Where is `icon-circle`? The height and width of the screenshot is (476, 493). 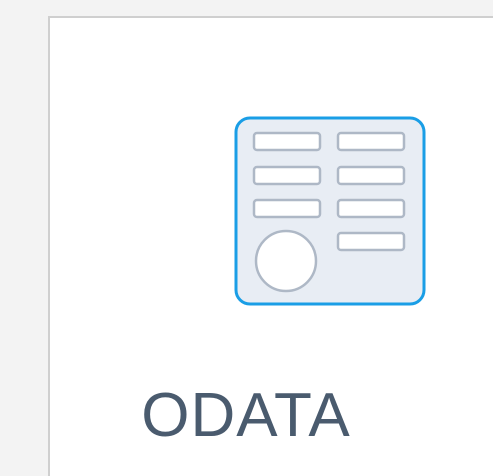 icon-circle is located at coordinates (286, 261).